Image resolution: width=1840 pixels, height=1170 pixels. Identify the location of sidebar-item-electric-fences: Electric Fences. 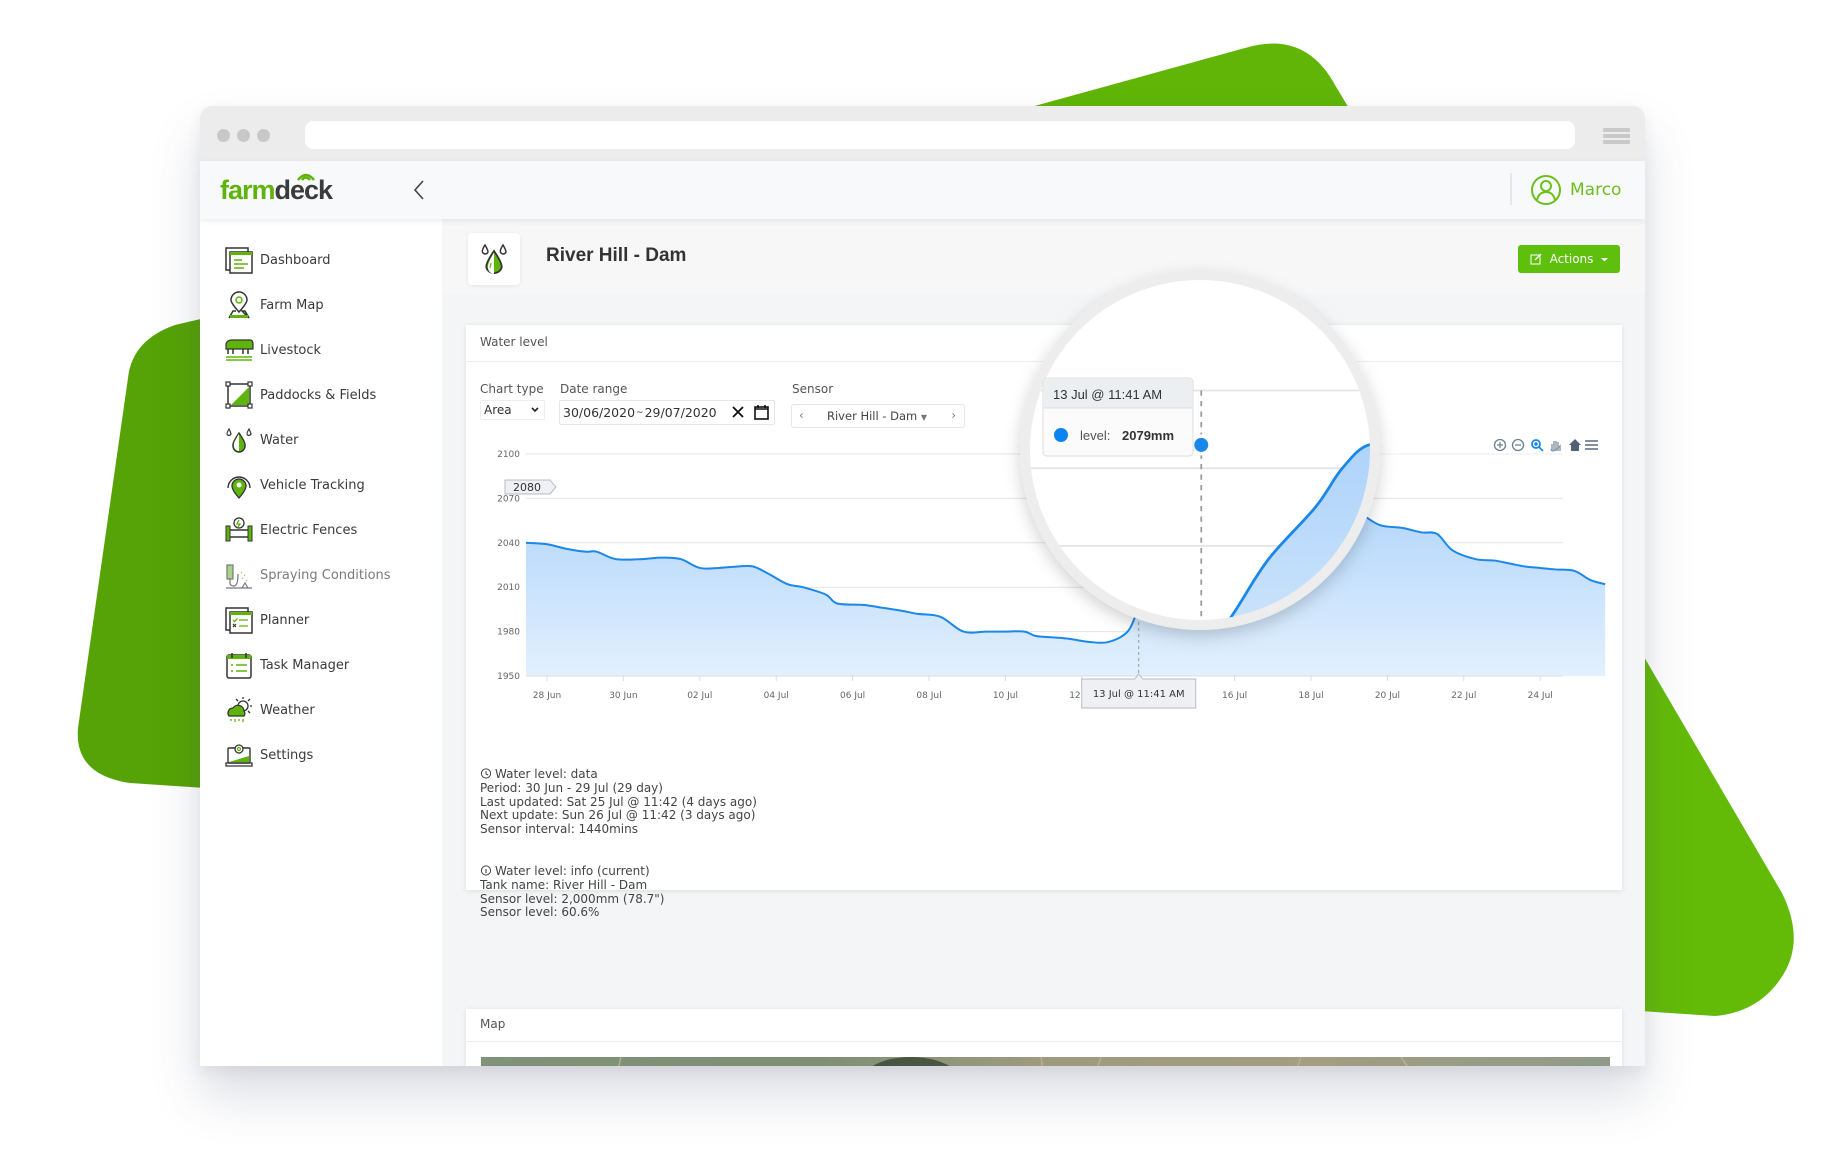
(290, 530).